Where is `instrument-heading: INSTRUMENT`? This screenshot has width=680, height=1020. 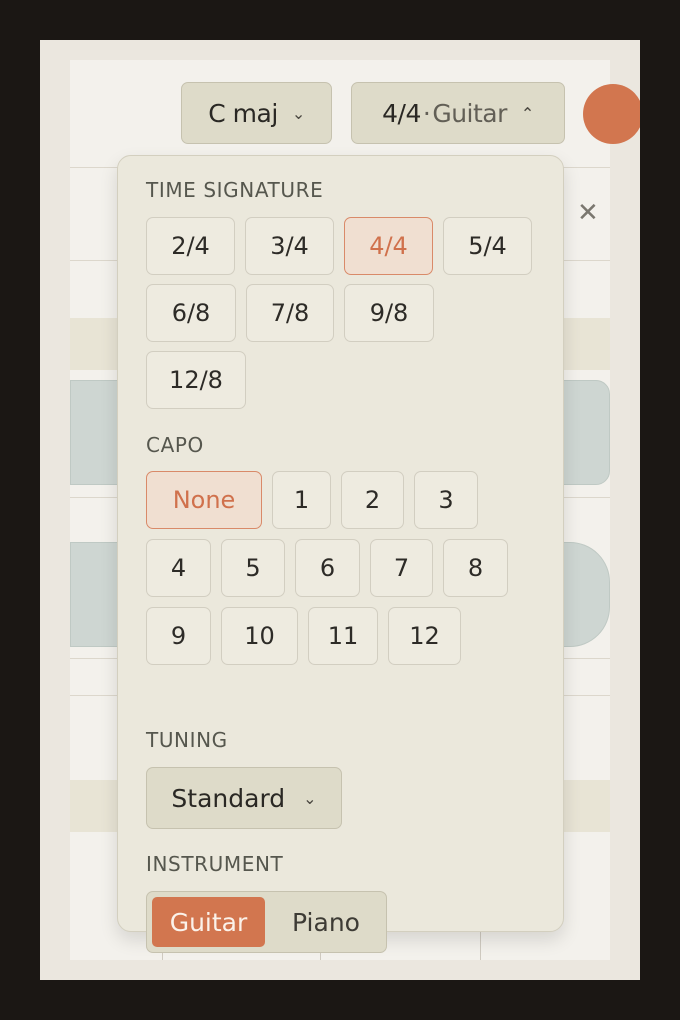 instrument-heading: INSTRUMENT is located at coordinates (215, 864).